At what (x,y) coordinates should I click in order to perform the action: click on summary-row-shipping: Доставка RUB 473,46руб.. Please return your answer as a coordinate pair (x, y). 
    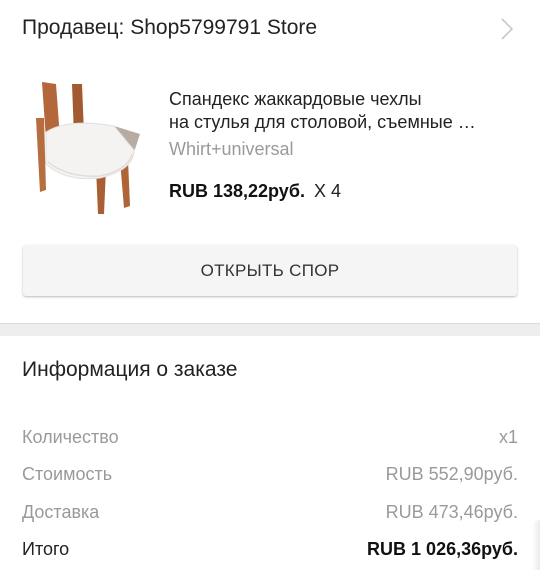
    Looking at the image, I should click on (270, 514).